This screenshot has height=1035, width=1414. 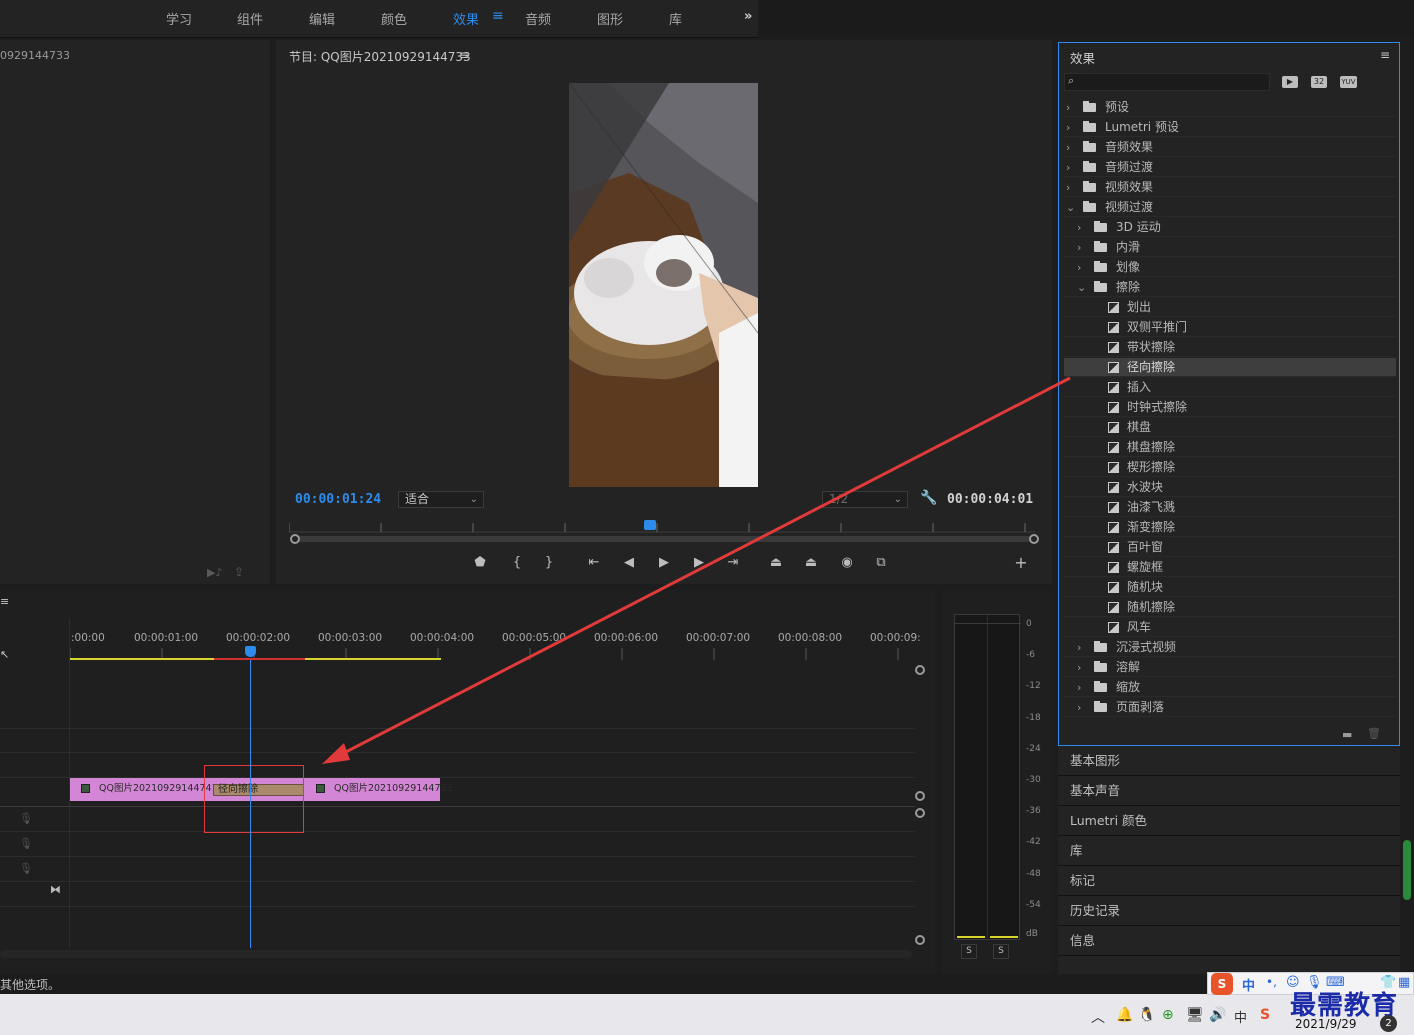 I want to click on qq-icon: 🐧, so click(x=1146, y=1015).